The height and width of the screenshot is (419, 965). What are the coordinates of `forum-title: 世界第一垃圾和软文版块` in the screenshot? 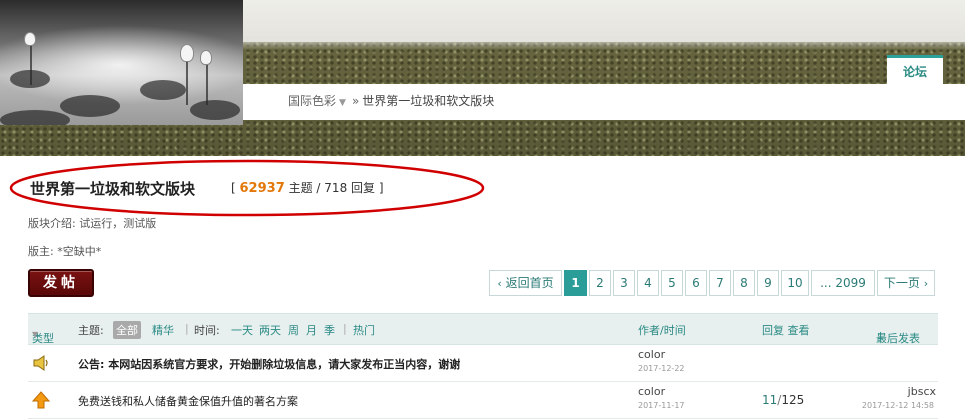 It's located at (113, 189).